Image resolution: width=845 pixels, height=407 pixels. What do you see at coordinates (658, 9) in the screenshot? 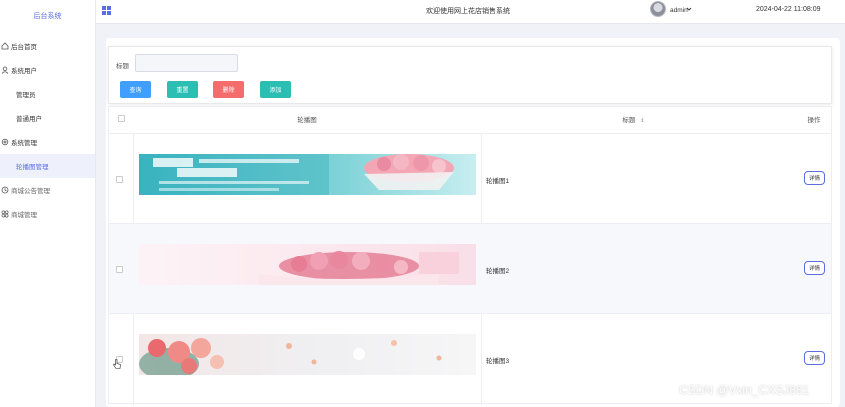
I see `avatar` at bounding box center [658, 9].